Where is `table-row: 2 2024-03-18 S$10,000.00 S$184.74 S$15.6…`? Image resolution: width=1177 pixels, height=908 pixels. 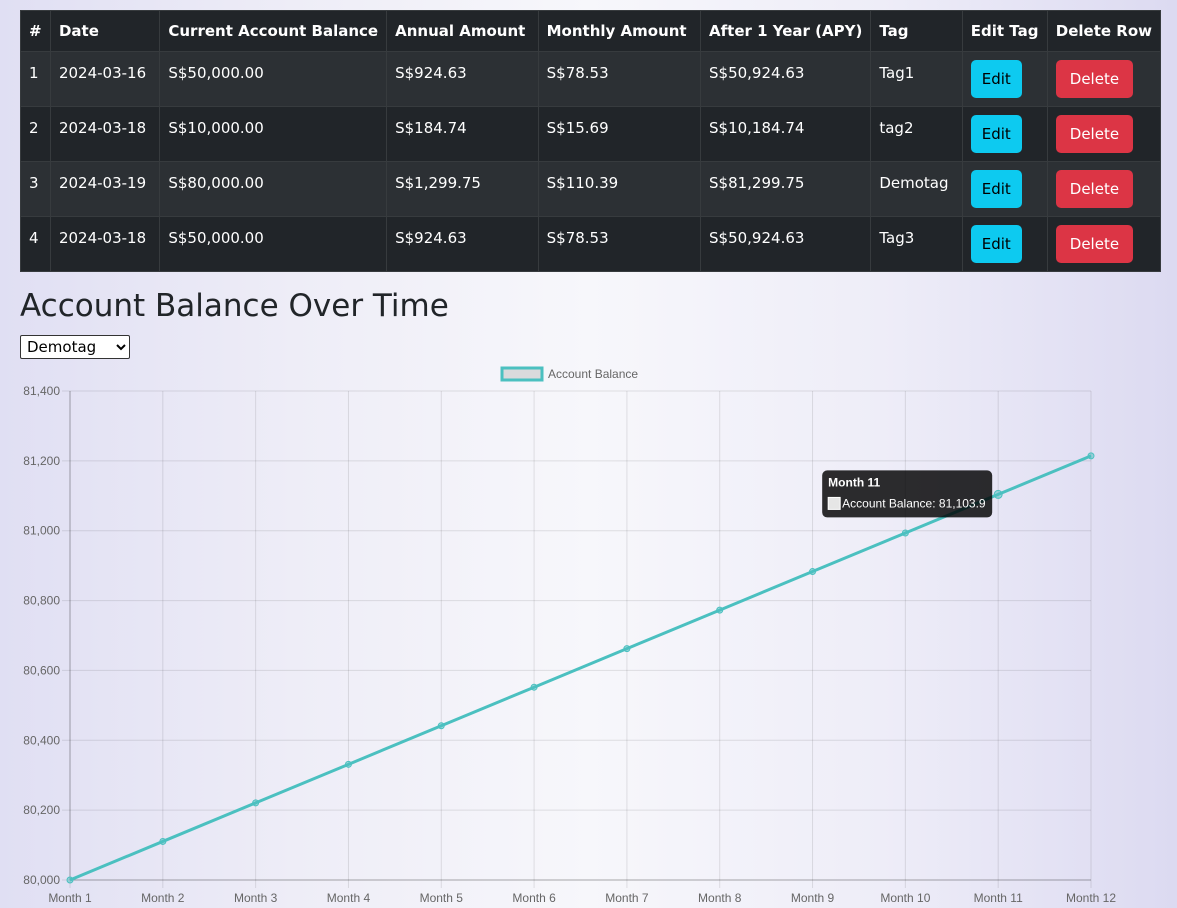
table-row: 2 2024-03-18 S$10,000.00 S$184.74 S$15.6… is located at coordinates (591, 134).